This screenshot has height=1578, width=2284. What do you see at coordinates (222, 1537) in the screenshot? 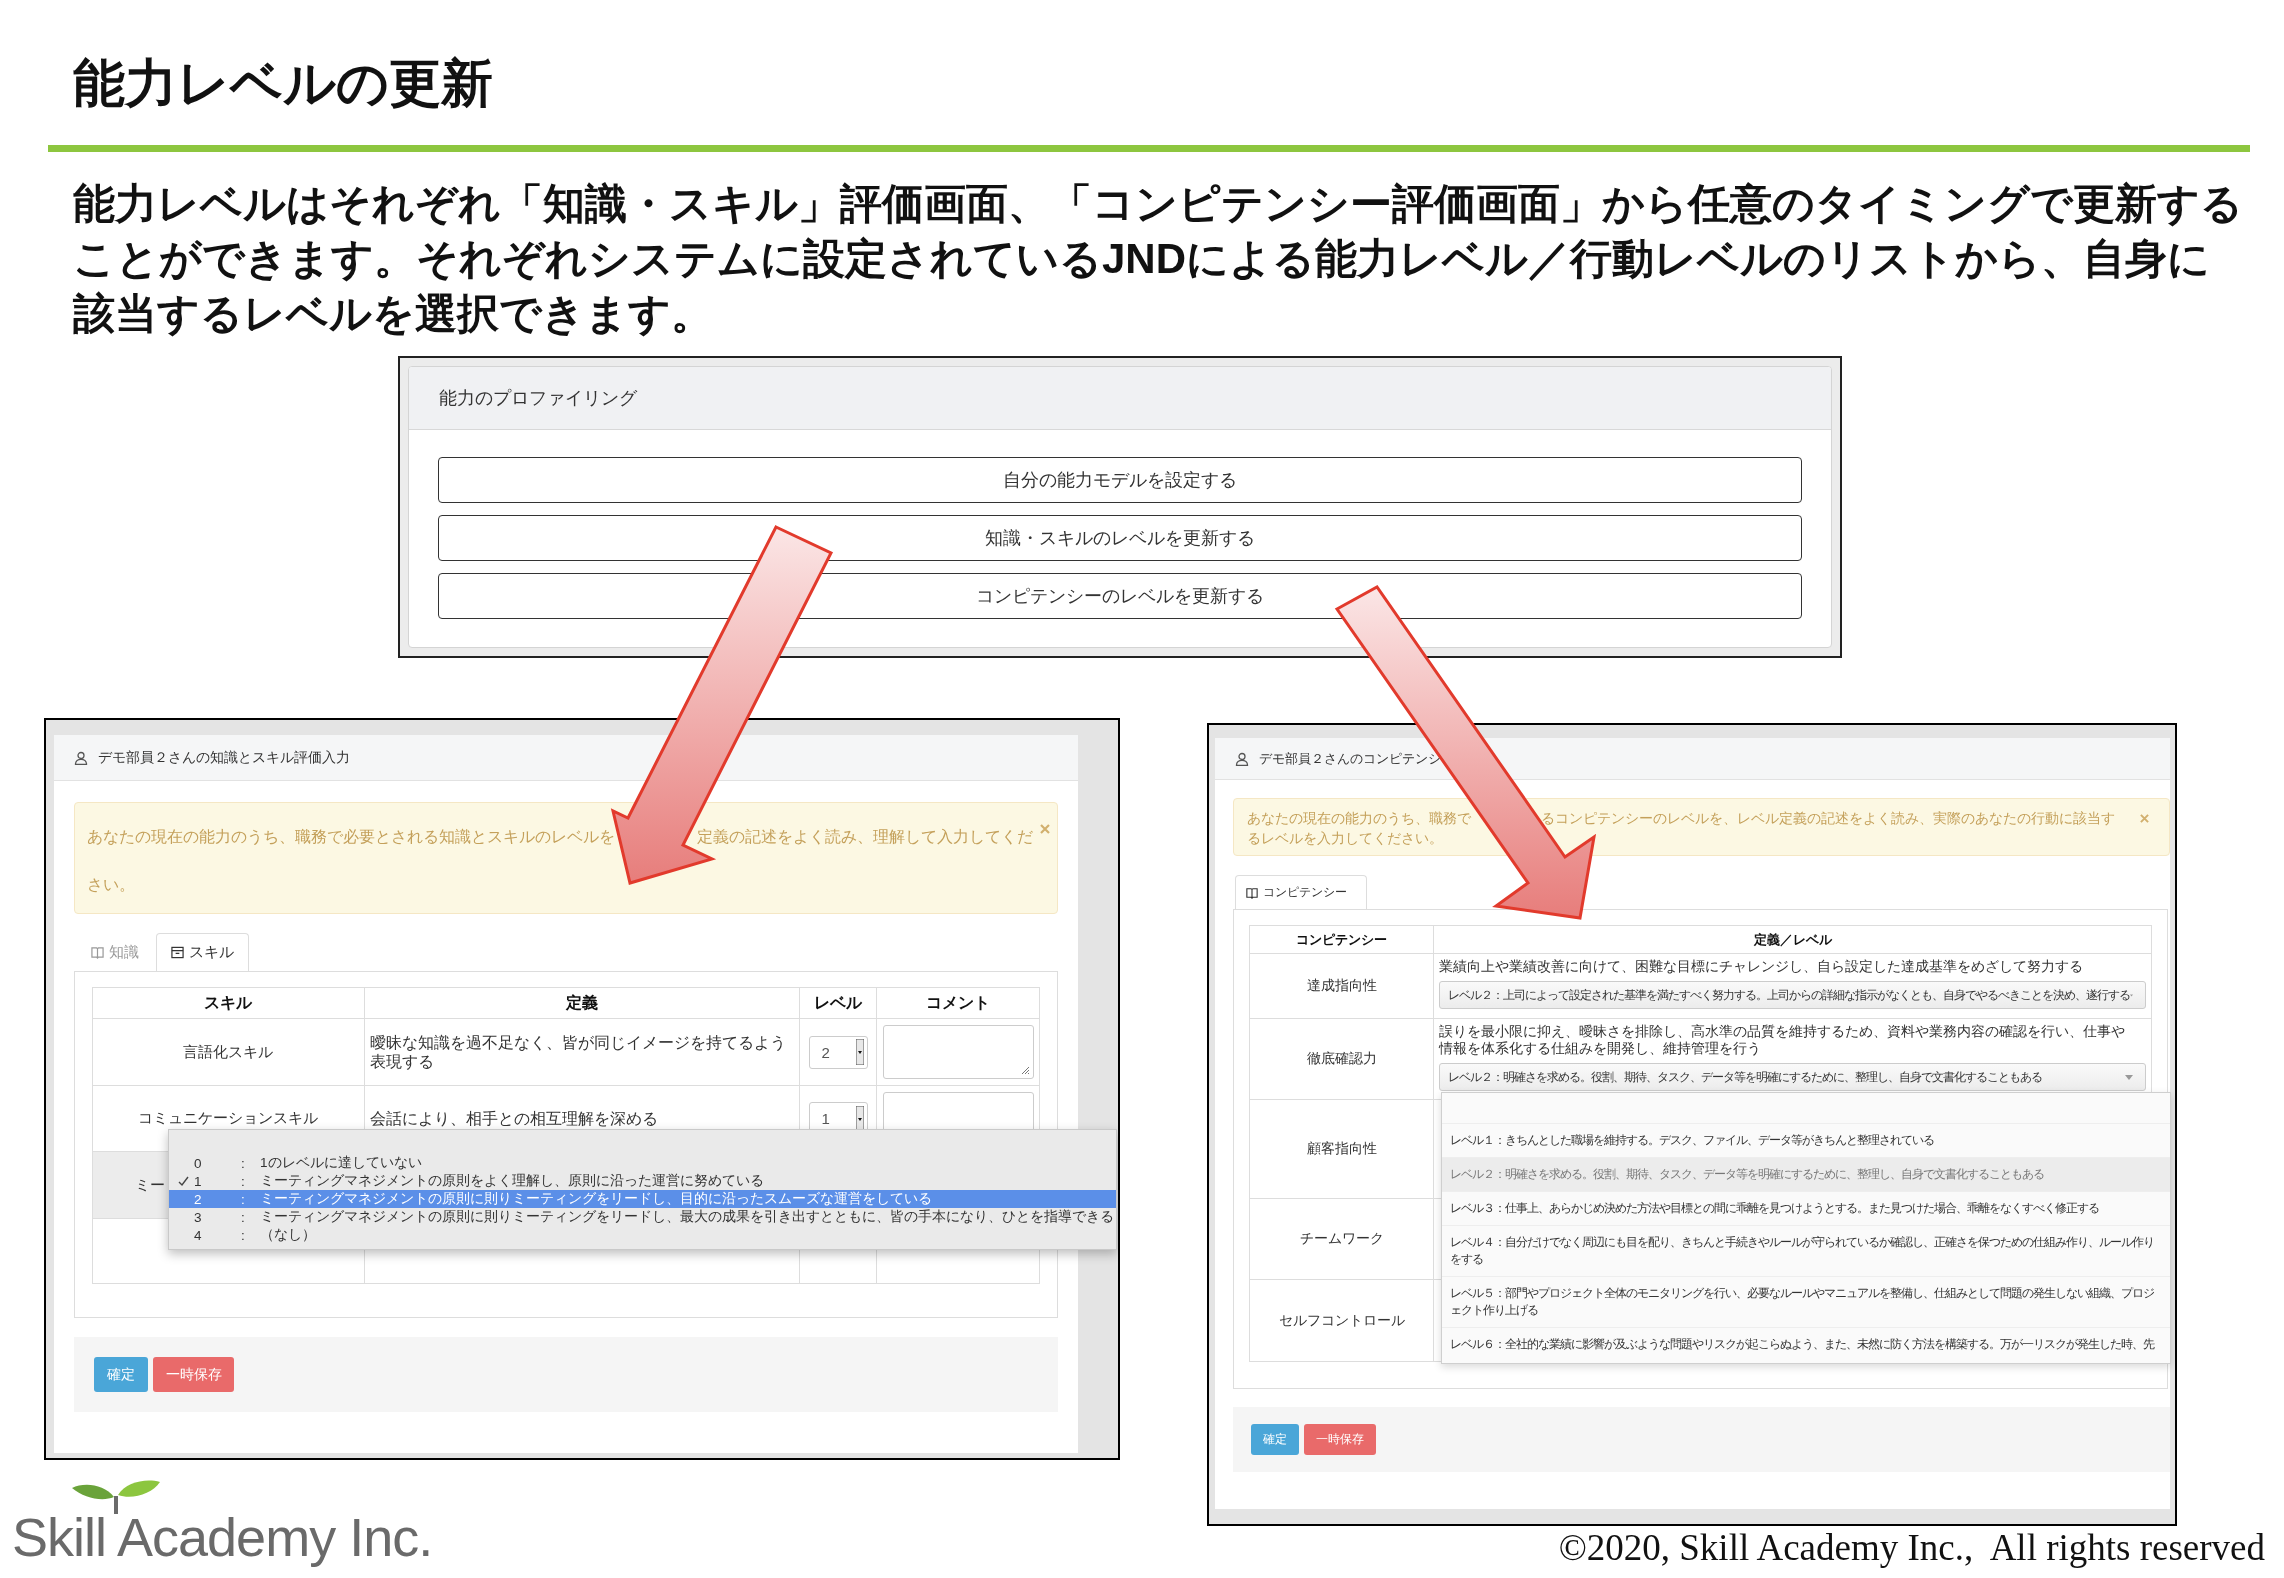
I see `logo-text: Skill Academy Inc.` at bounding box center [222, 1537].